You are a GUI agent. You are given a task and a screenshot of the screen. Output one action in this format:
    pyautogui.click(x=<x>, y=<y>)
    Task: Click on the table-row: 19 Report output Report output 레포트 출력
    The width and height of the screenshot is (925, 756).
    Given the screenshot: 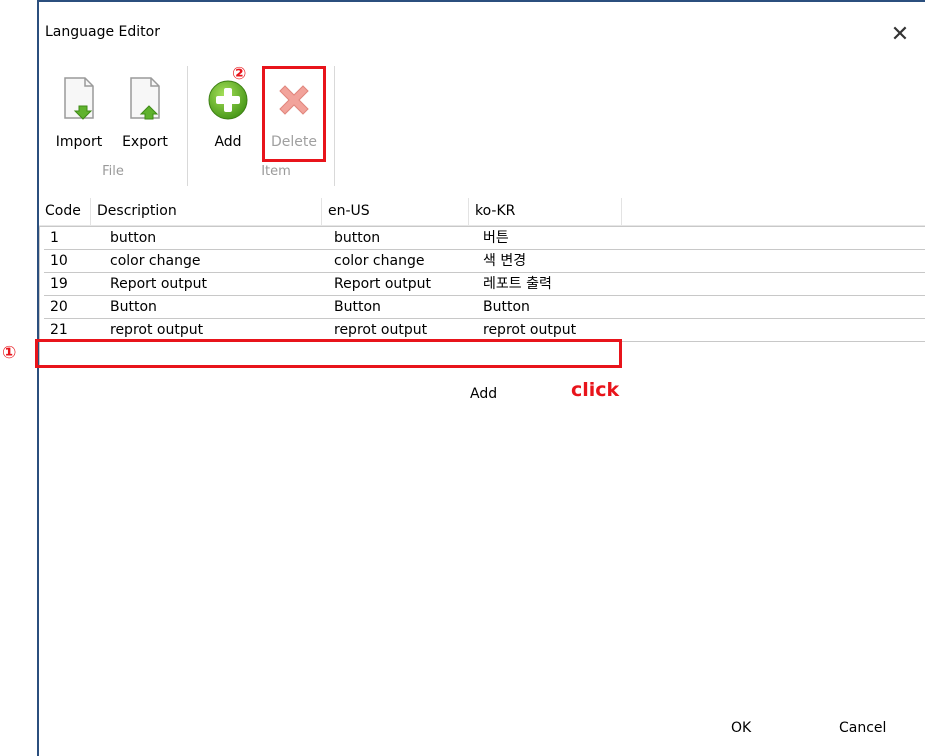 What is the action you would take?
    pyautogui.click(x=484, y=284)
    